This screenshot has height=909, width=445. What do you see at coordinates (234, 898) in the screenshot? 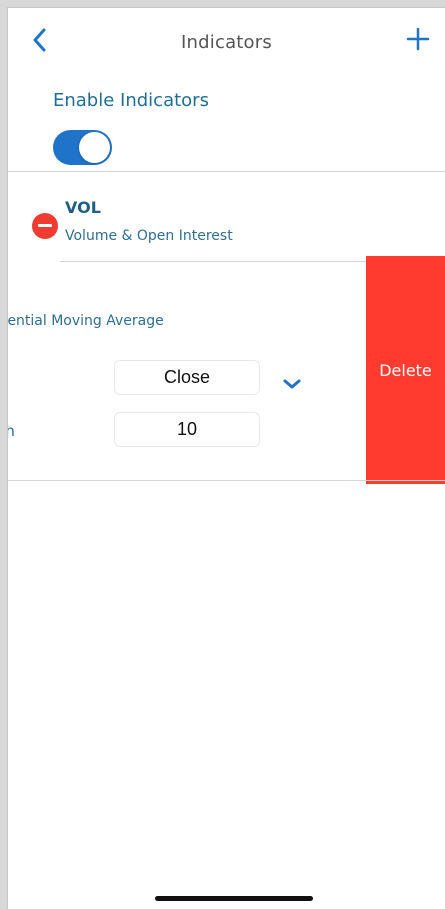
I see `home-indicator` at bounding box center [234, 898].